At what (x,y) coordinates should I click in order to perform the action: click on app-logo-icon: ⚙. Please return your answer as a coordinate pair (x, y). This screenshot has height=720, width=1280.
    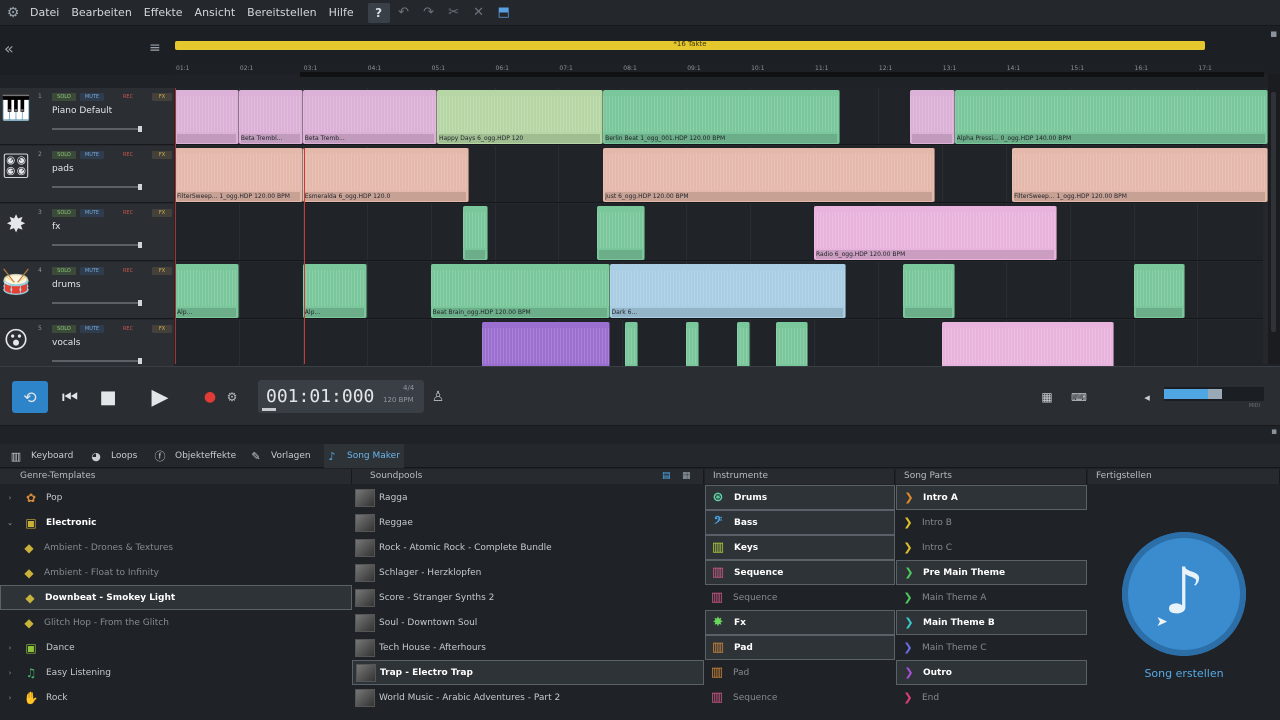
    Looking at the image, I should click on (13, 13).